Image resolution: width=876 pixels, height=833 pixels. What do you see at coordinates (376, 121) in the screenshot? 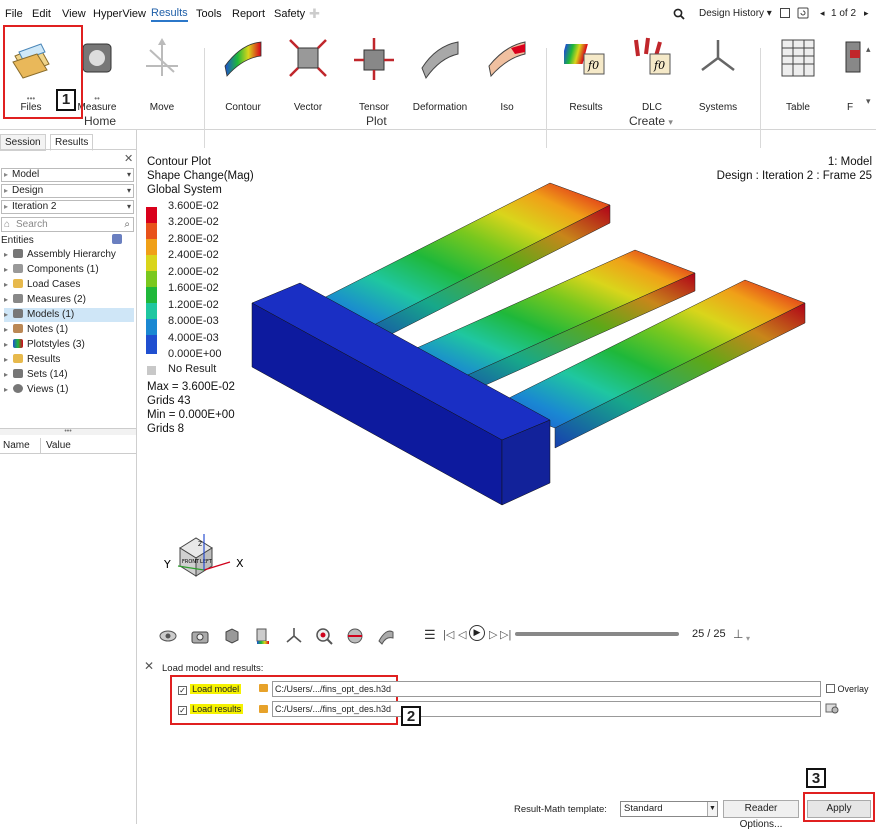
I see `group-plot: Plot` at bounding box center [376, 121].